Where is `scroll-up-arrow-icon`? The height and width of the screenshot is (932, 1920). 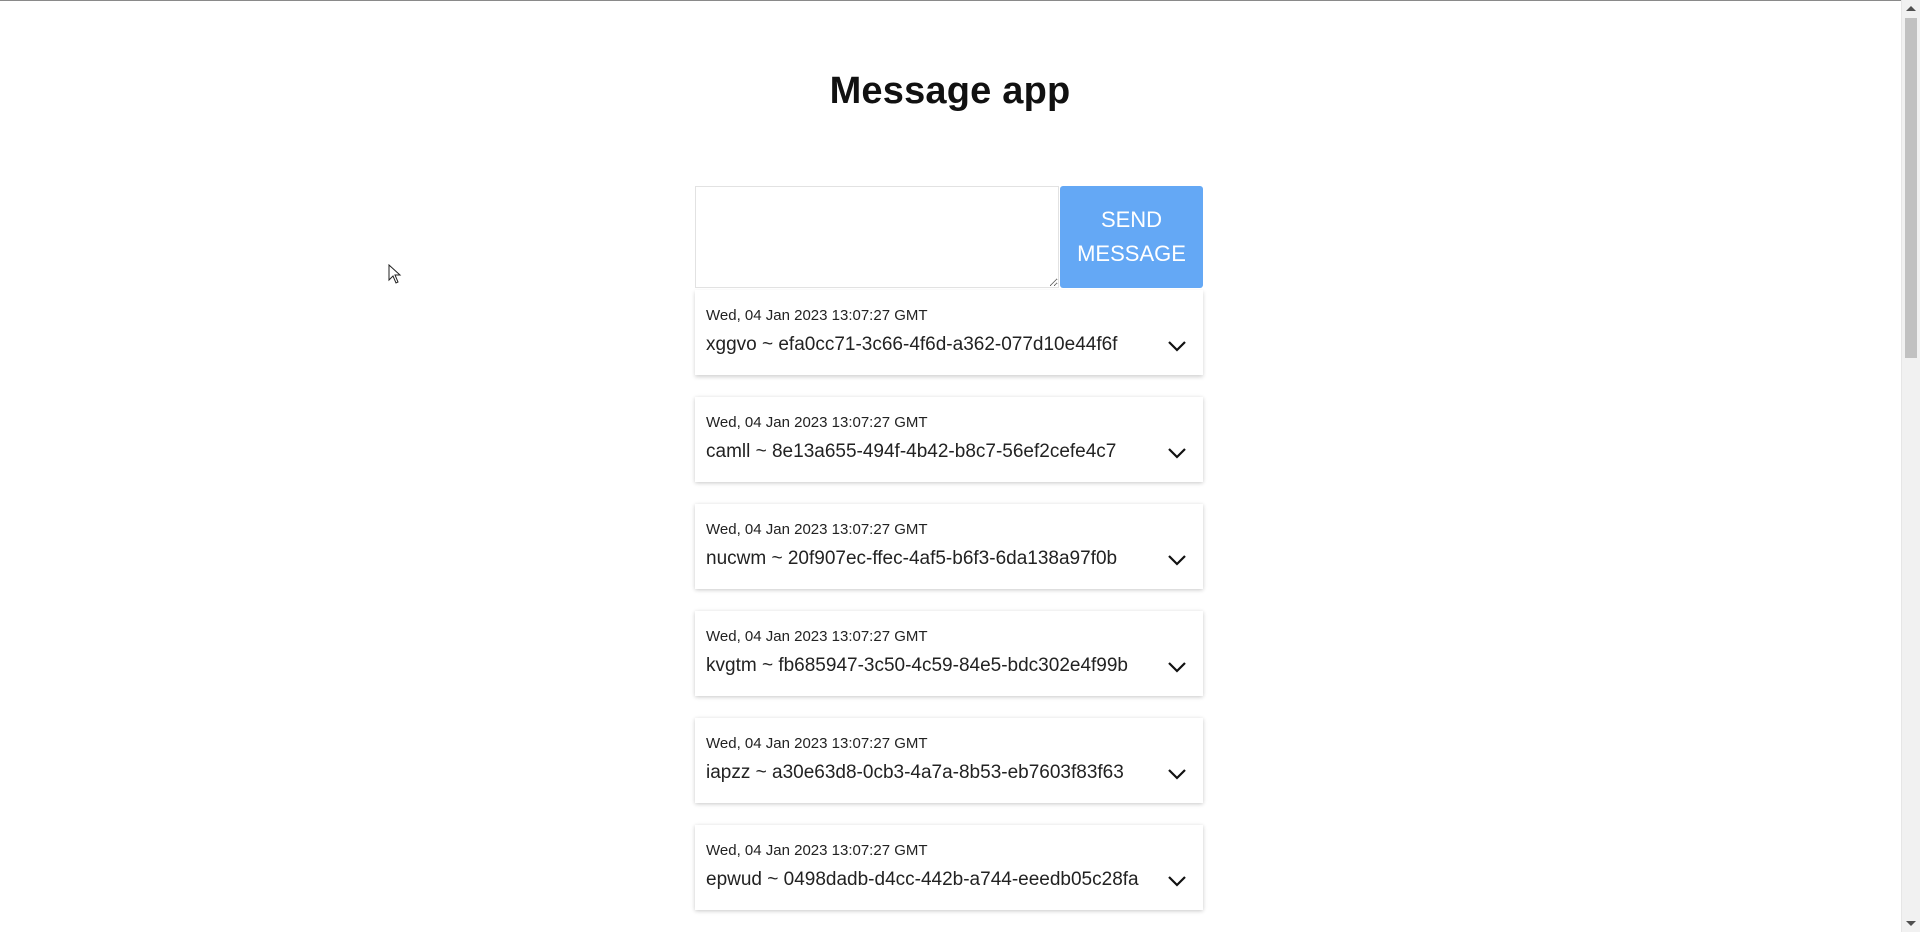 scroll-up-arrow-icon is located at coordinates (1911, 8).